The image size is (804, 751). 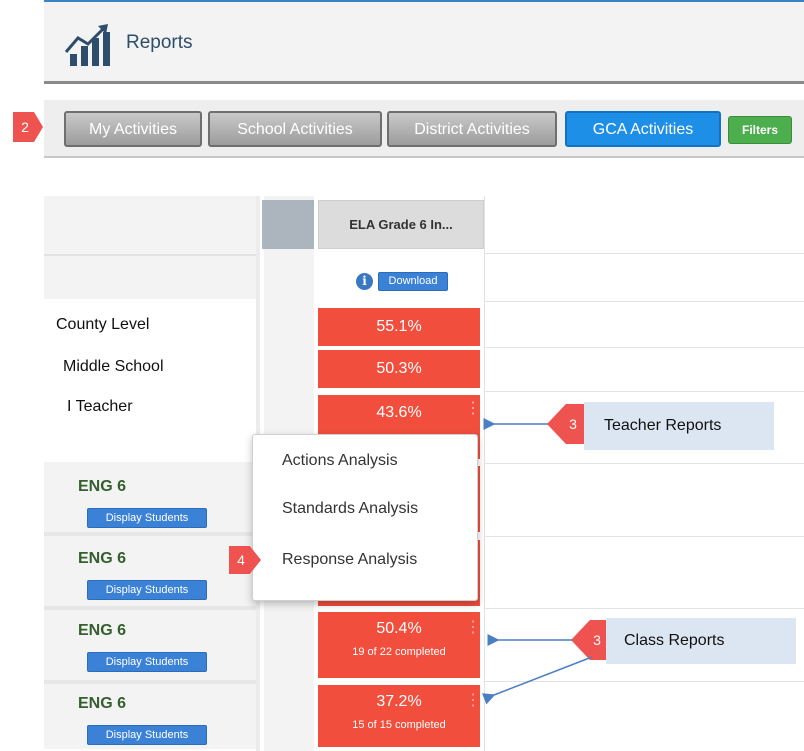 What do you see at coordinates (537, 561) in the screenshot?
I see `callout-arrows` at bounding box center [537, 561].